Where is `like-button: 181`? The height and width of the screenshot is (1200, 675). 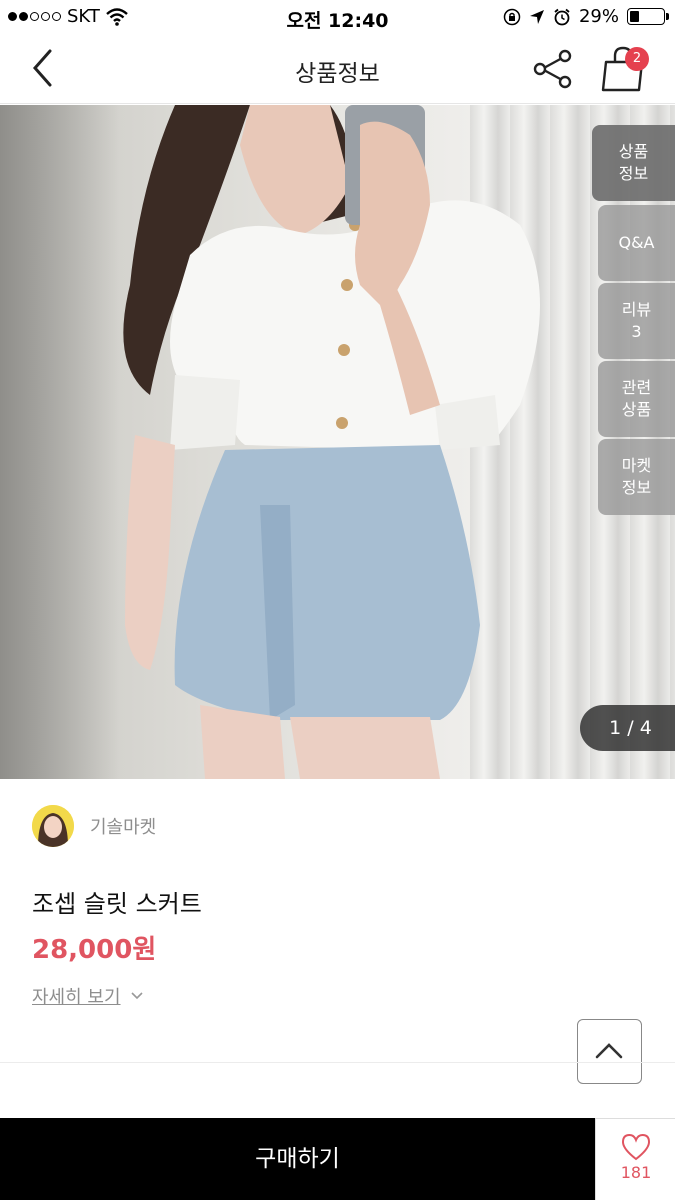 like-button: 181 is located at coordinates (635, 1159).